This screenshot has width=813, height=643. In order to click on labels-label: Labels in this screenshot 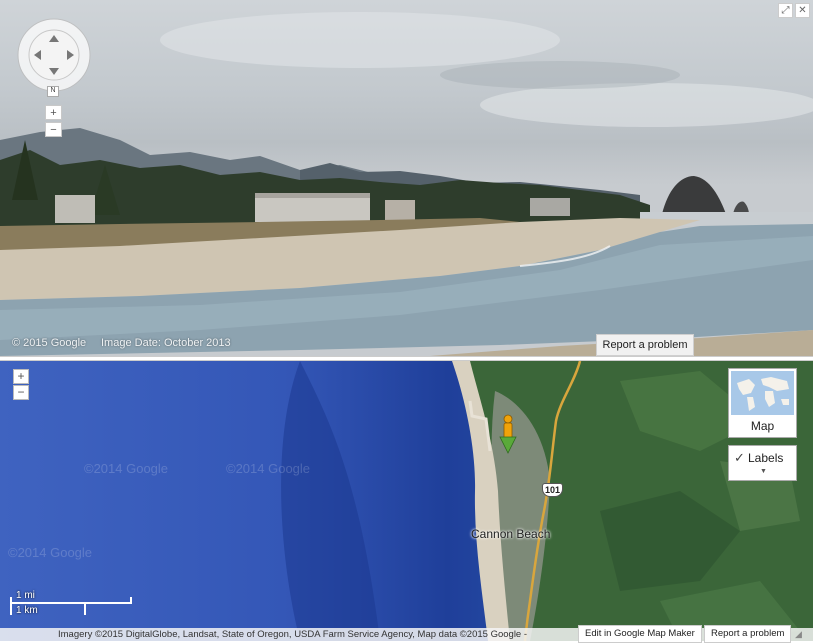, I will do `click(766, 458)`.